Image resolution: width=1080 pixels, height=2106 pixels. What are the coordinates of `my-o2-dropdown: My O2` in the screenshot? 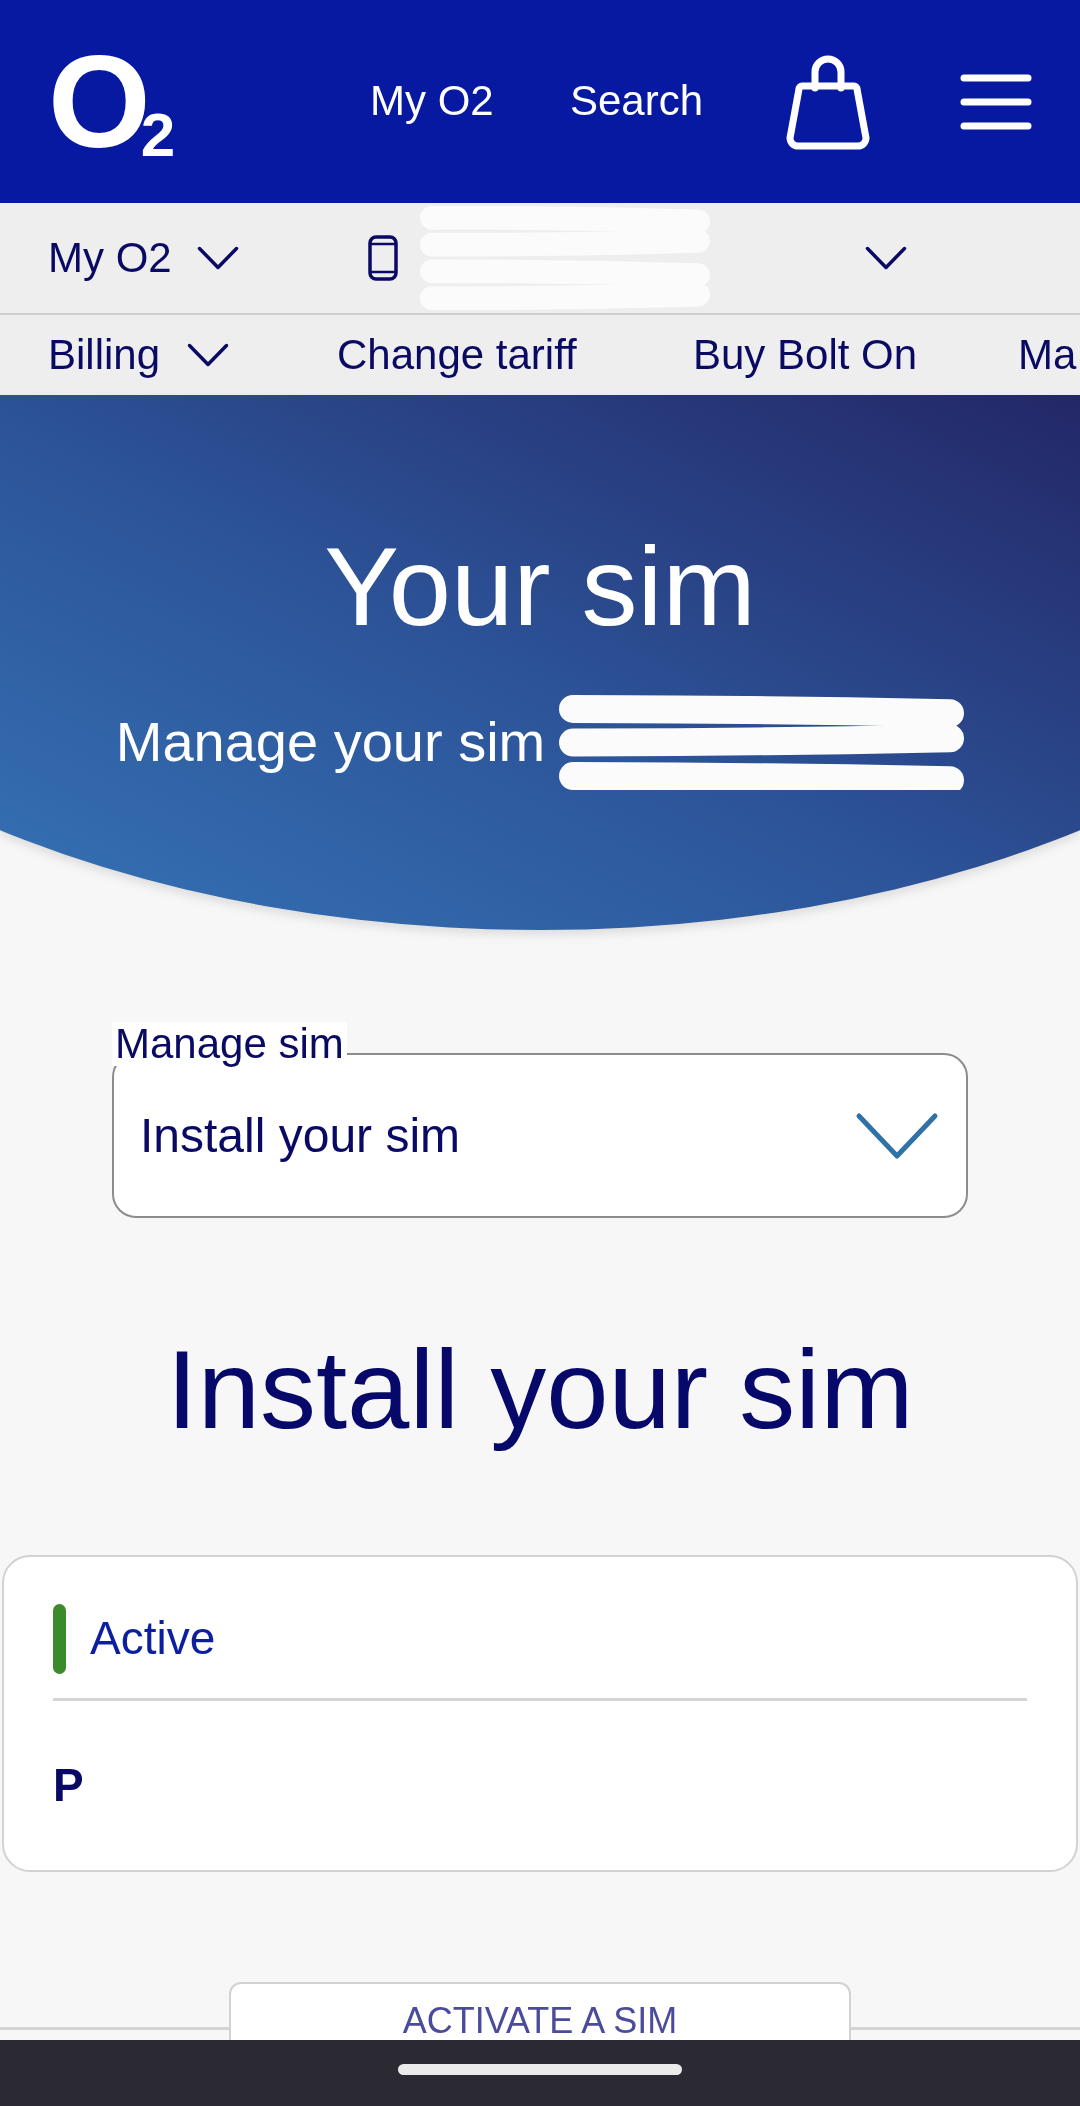 It's located at (144, 258).